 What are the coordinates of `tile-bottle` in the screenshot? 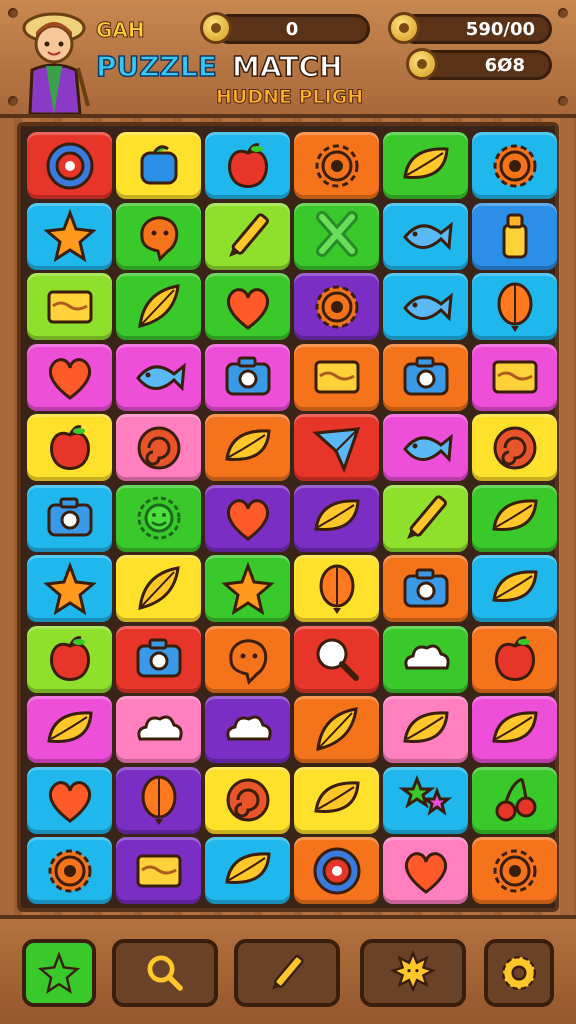 It's located at (514, 236).